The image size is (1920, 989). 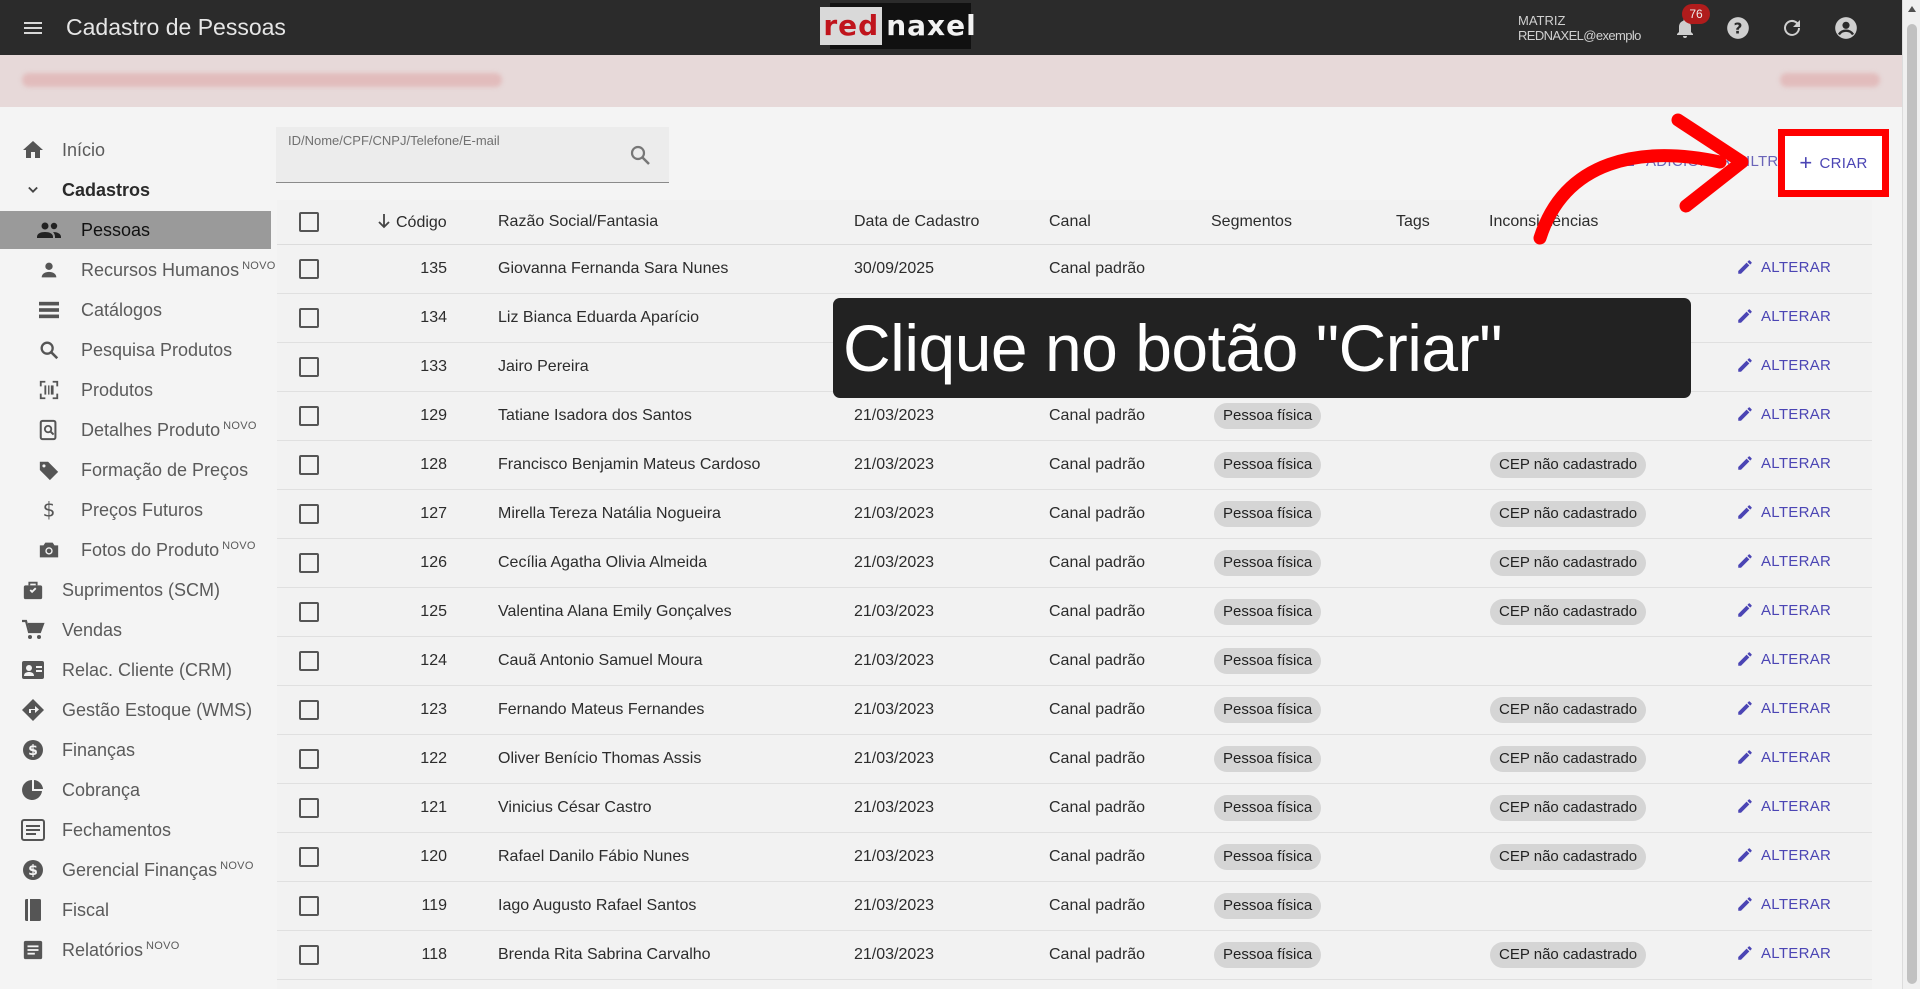 I want to click on cell-date: 21/03/2023, so click(x=894, y=758).